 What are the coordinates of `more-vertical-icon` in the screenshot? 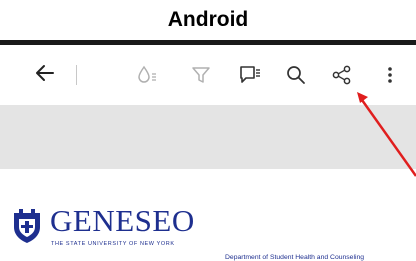 It's located at (390, 75).